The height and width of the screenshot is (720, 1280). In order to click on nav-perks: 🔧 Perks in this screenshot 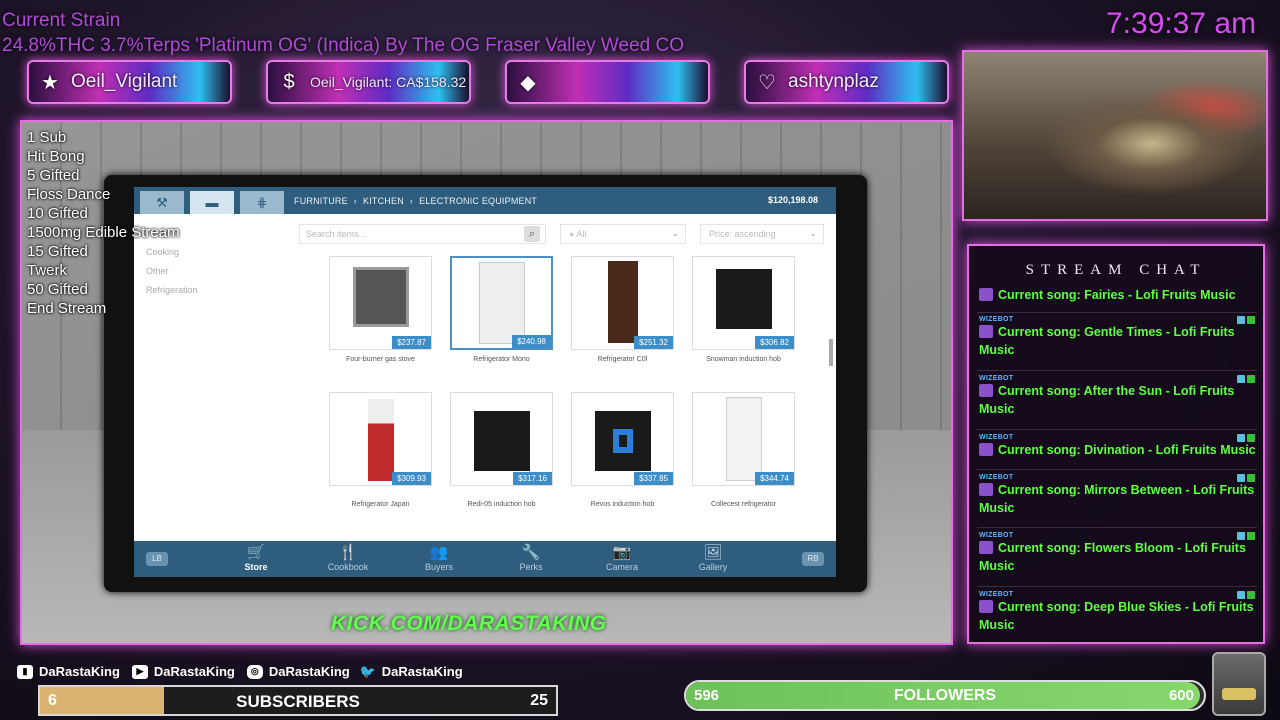, I will do `click(531, 558)`.